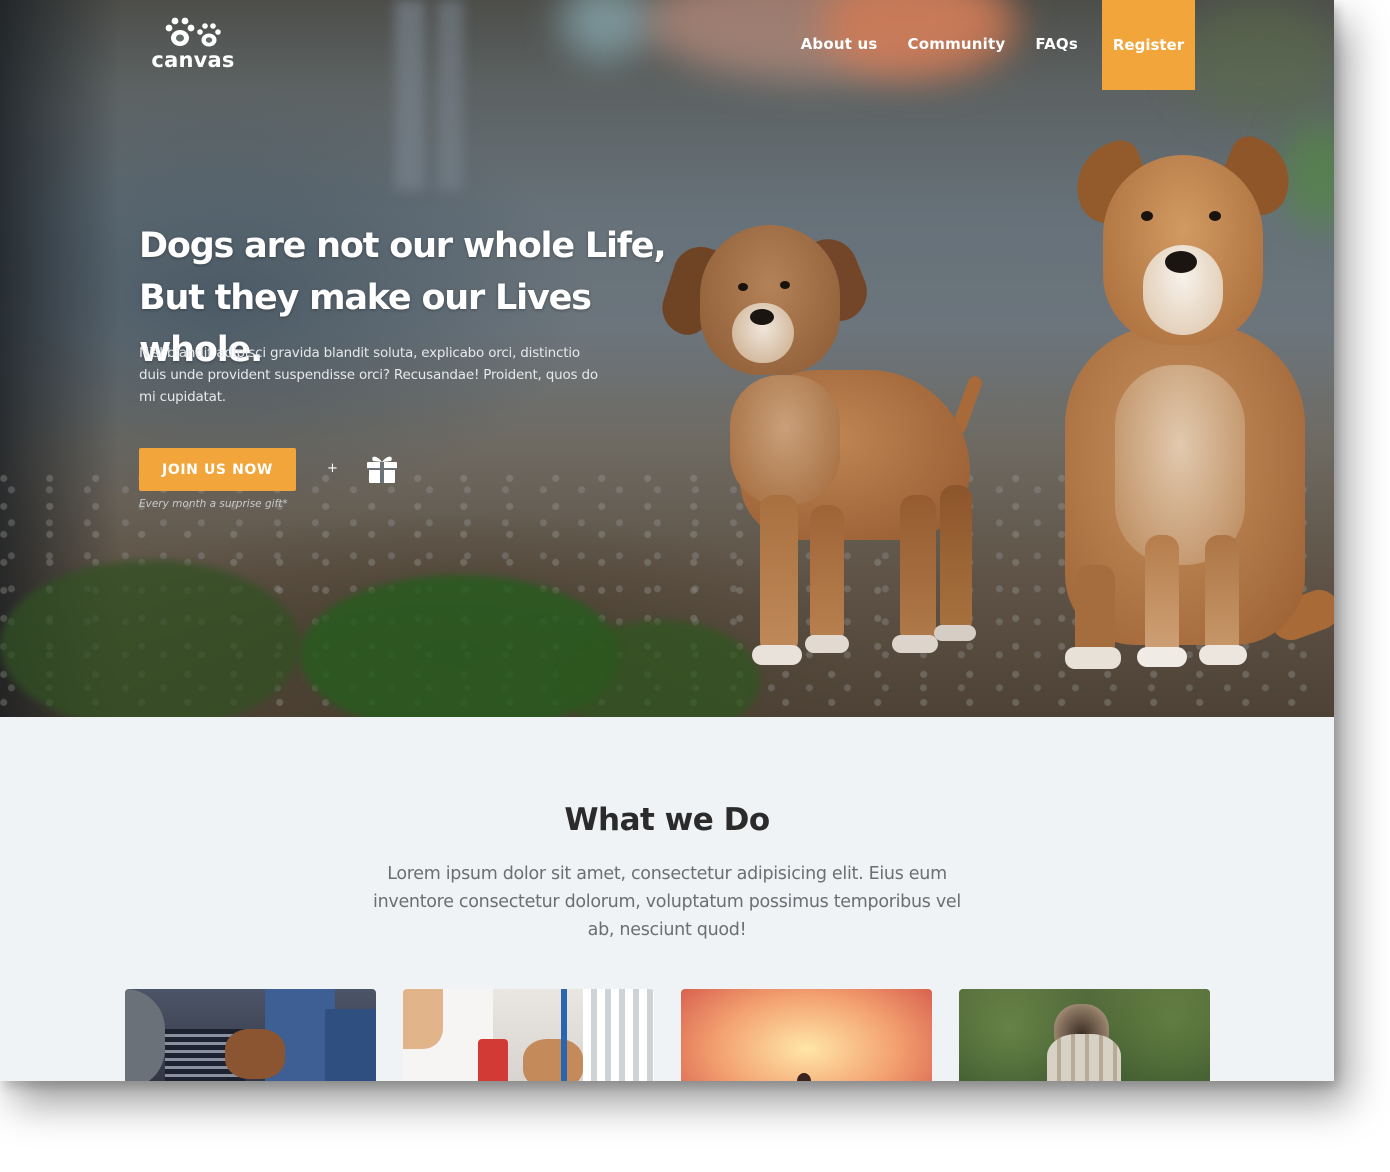 This screenshot has height=1172, width=1390. What do you see at coordinates (382, 469) in the screenshot?
I see `gift-icon` at bounding box center [382, 469].